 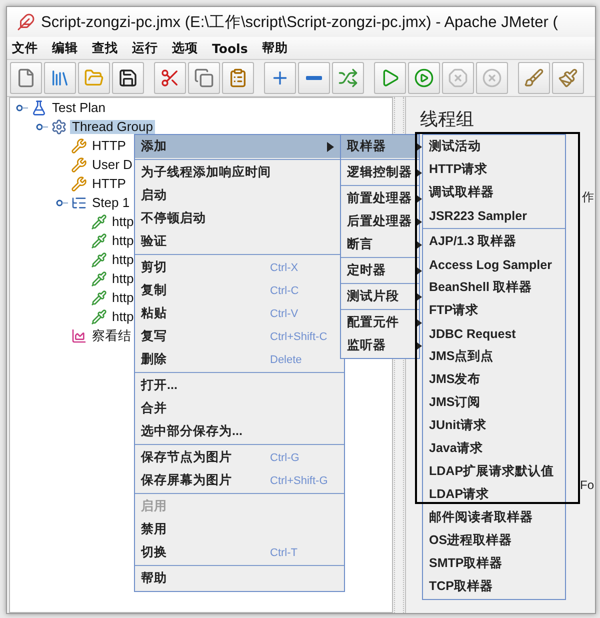 I want to click on menu-item: 复制 Ctrl-C, so click(x=239, y=290).